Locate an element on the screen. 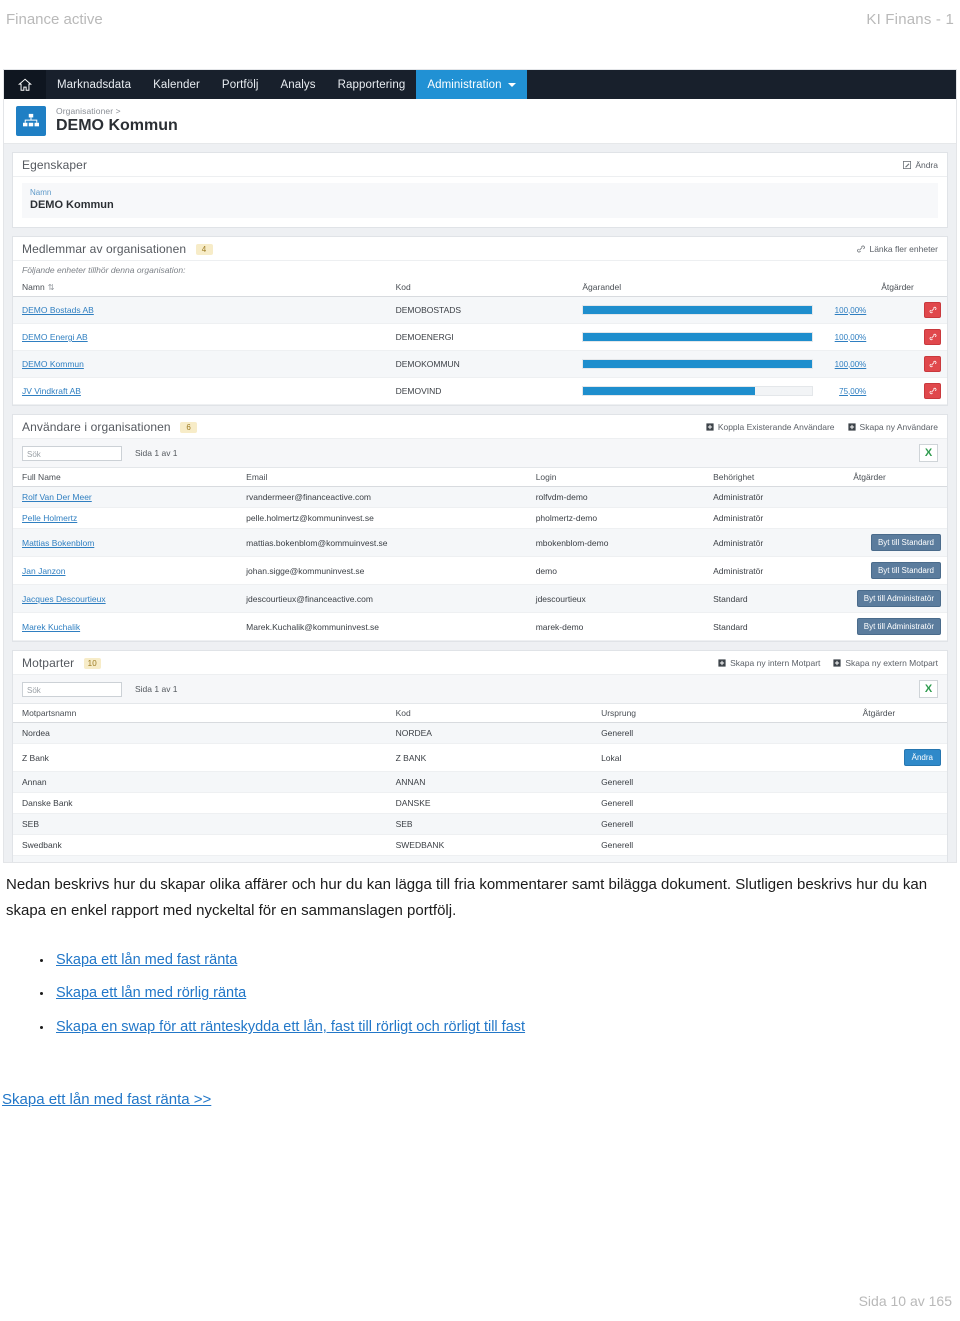 This screenshot has width=960, height=1321. sort-icon: ⇅ is located at coordinates (51, 287).